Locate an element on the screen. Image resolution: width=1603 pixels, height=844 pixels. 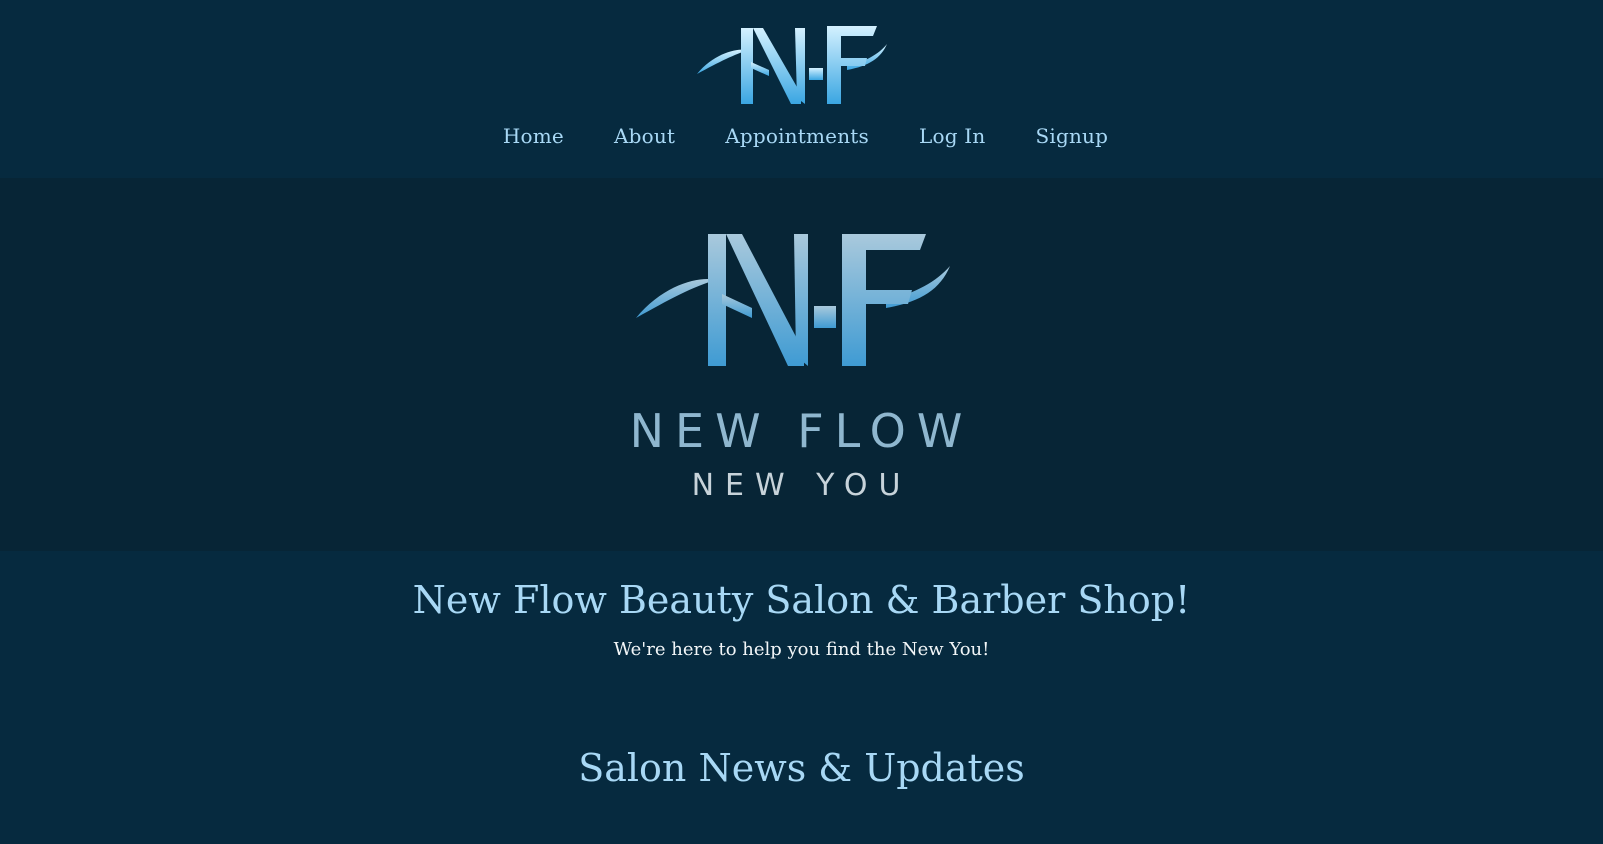
hero-tagline-line1: NEW FLOW is located at coordinates (801, 431).